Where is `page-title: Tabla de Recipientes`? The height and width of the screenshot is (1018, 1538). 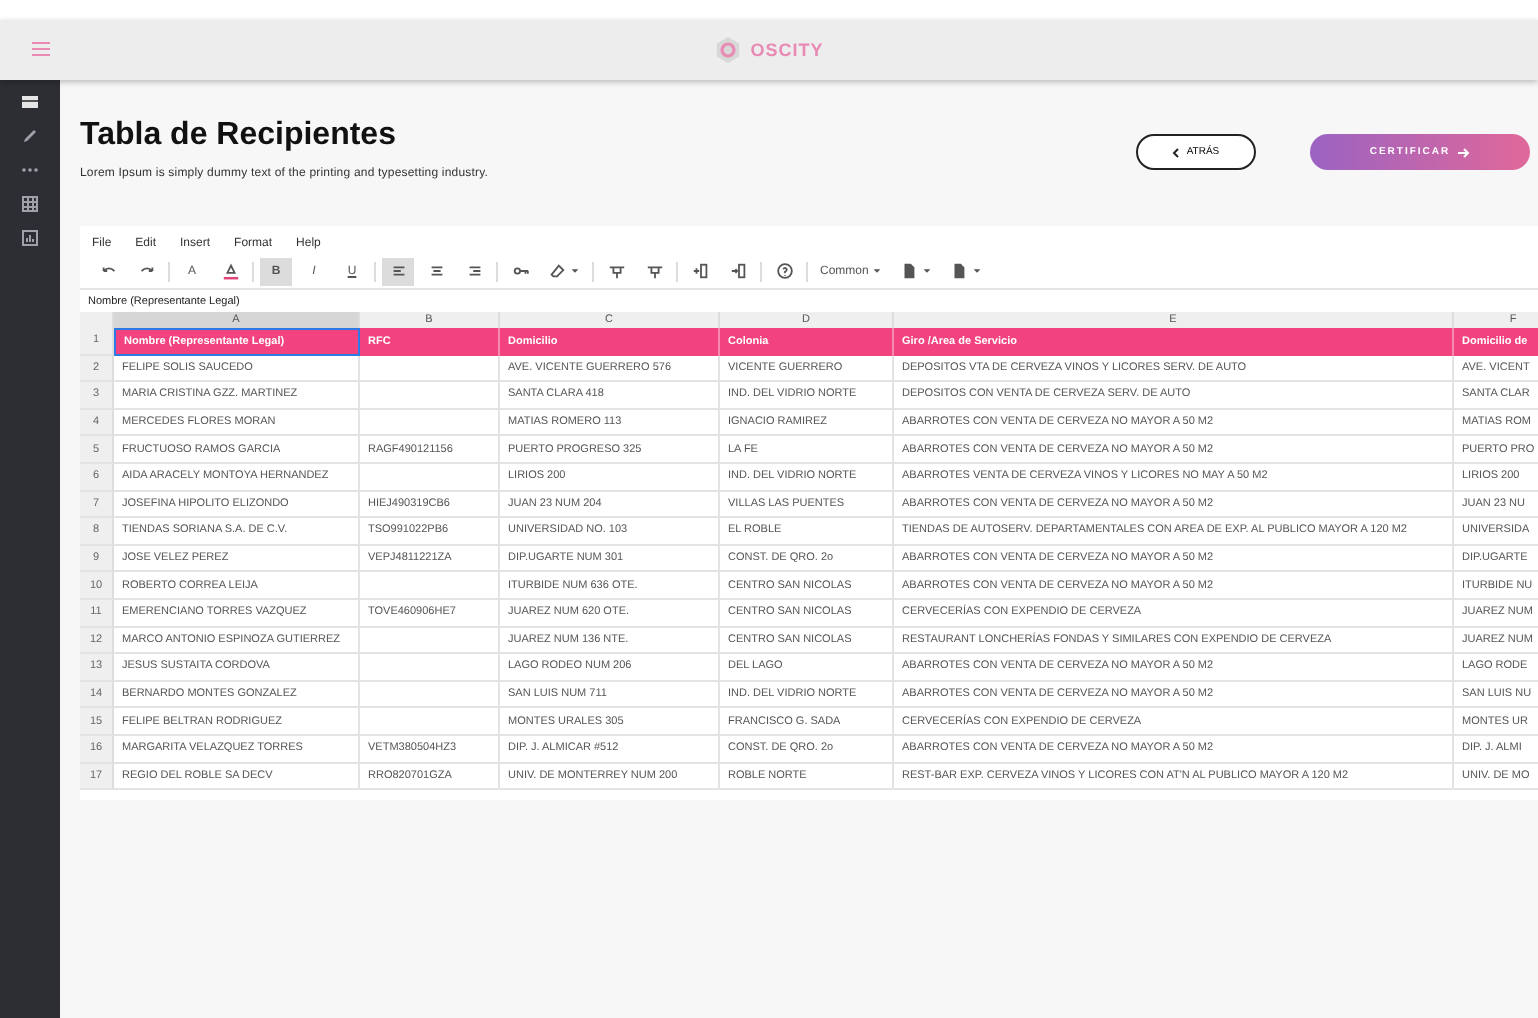
page-title: Tabla de Recipientes is located at coordinates (239, 136).